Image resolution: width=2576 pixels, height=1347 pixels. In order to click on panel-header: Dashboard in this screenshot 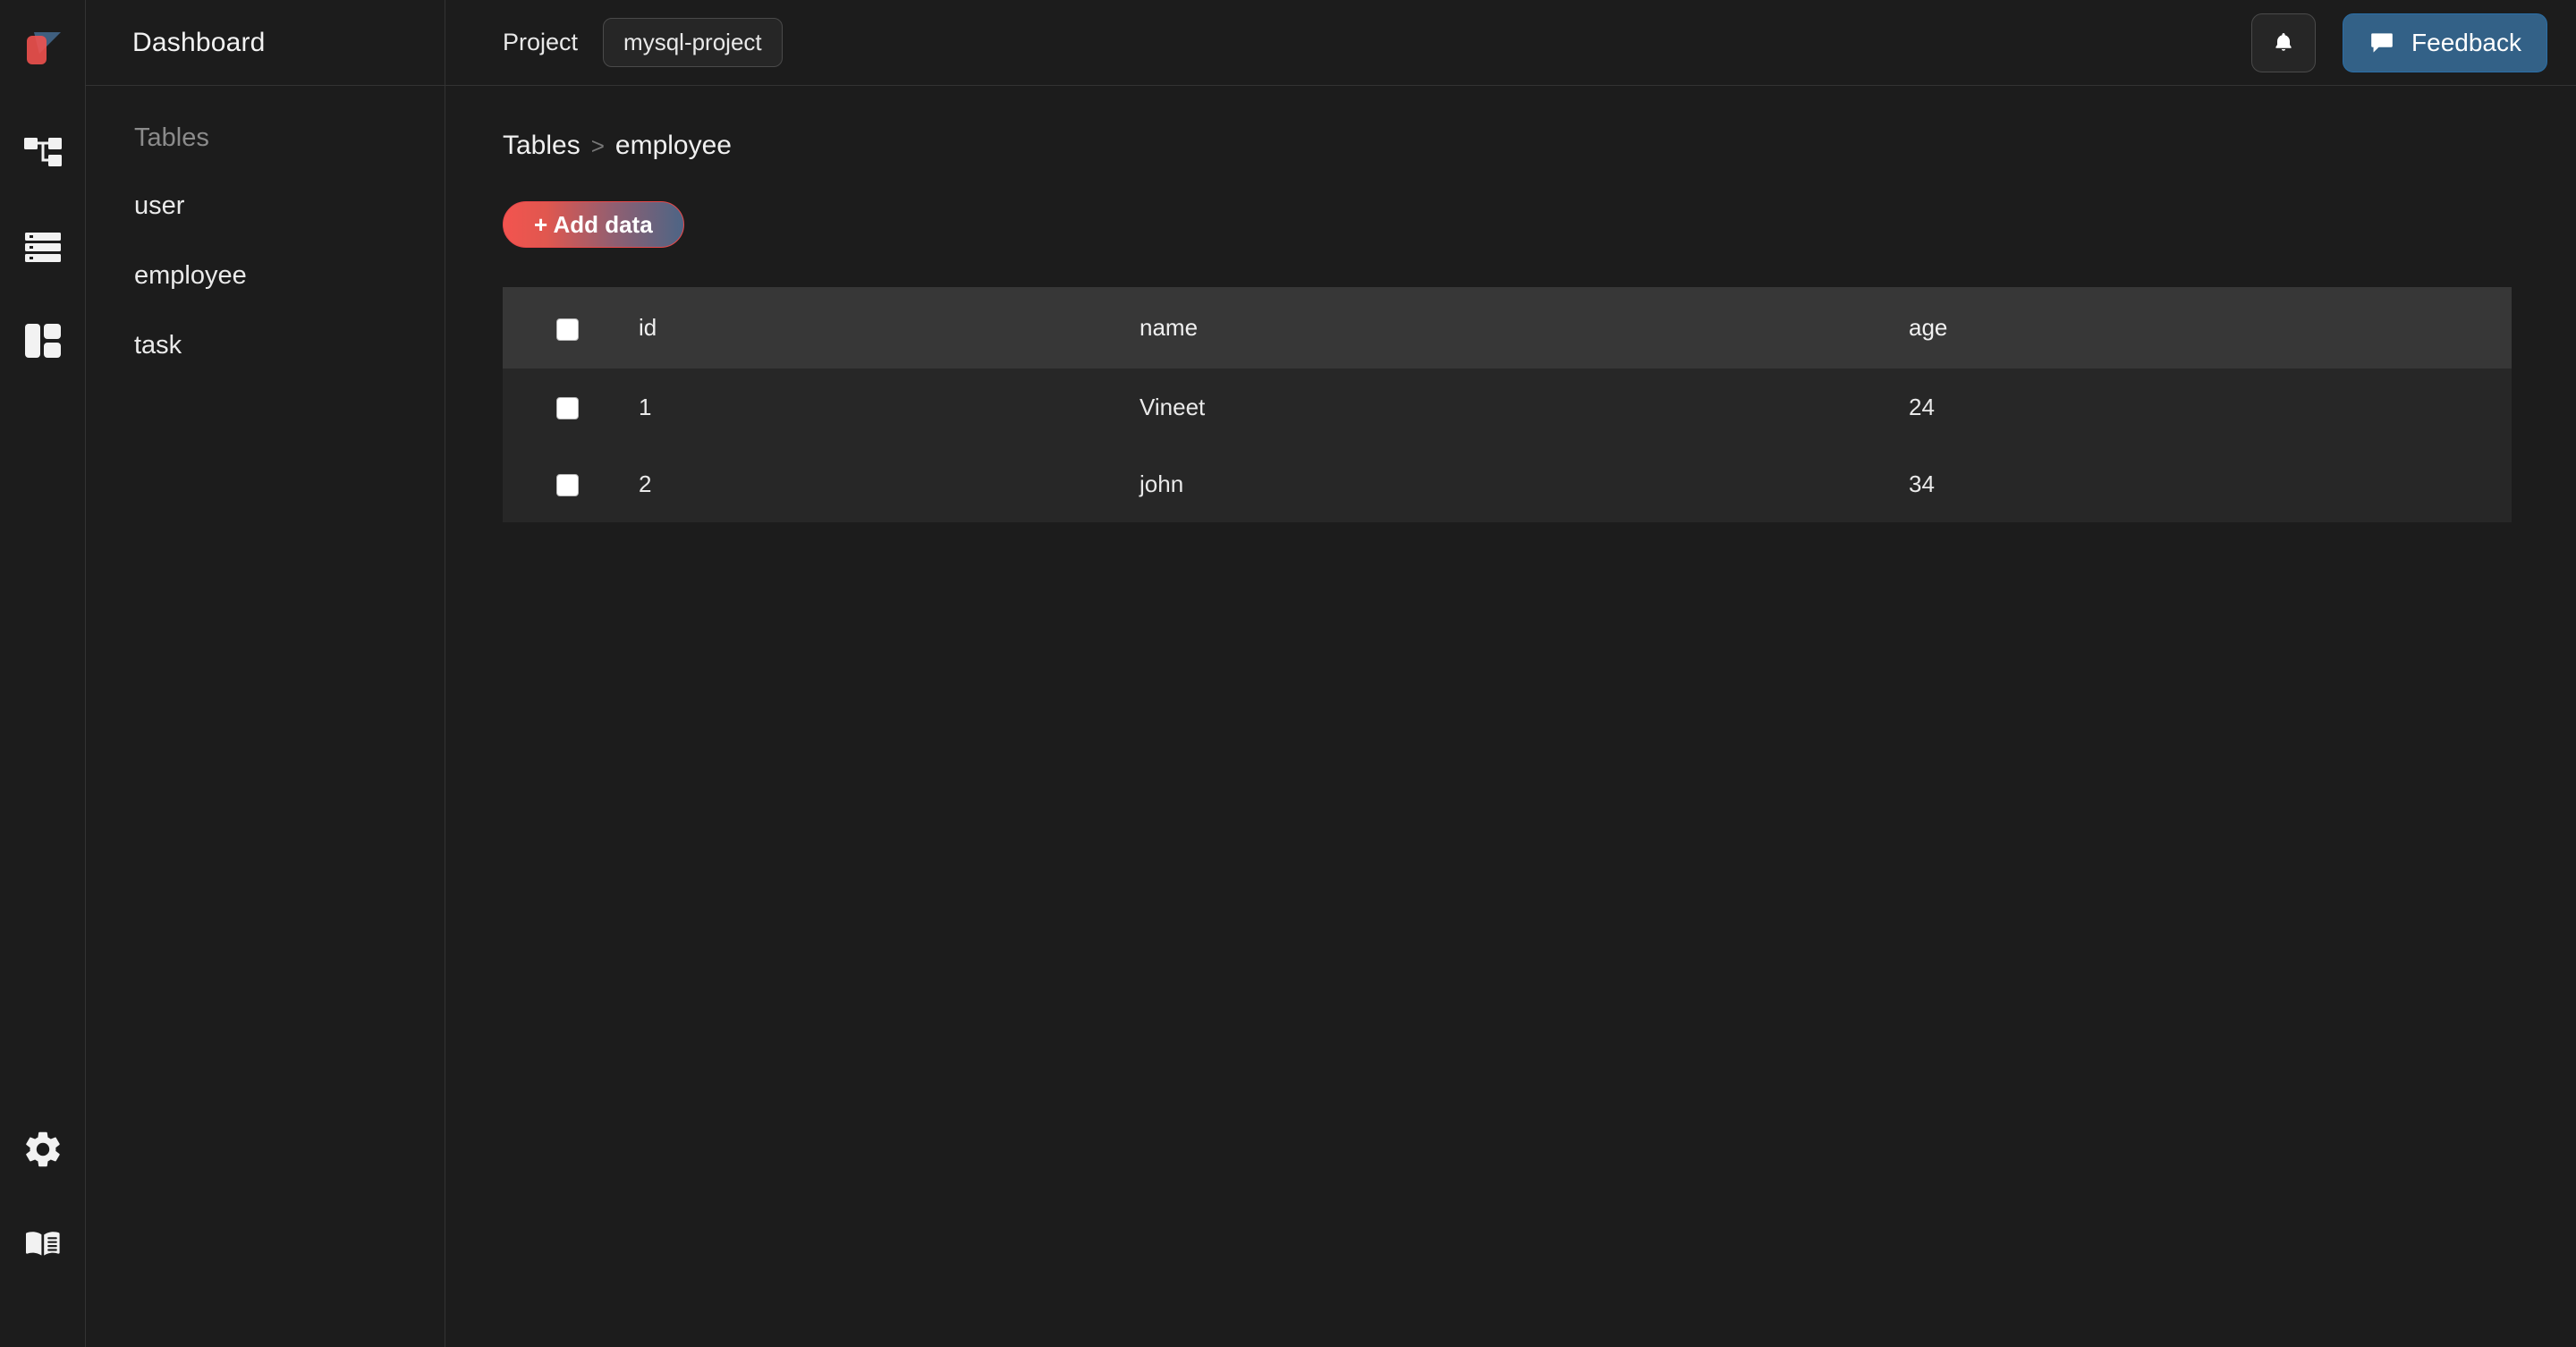, I will do `click(265, 43)`.